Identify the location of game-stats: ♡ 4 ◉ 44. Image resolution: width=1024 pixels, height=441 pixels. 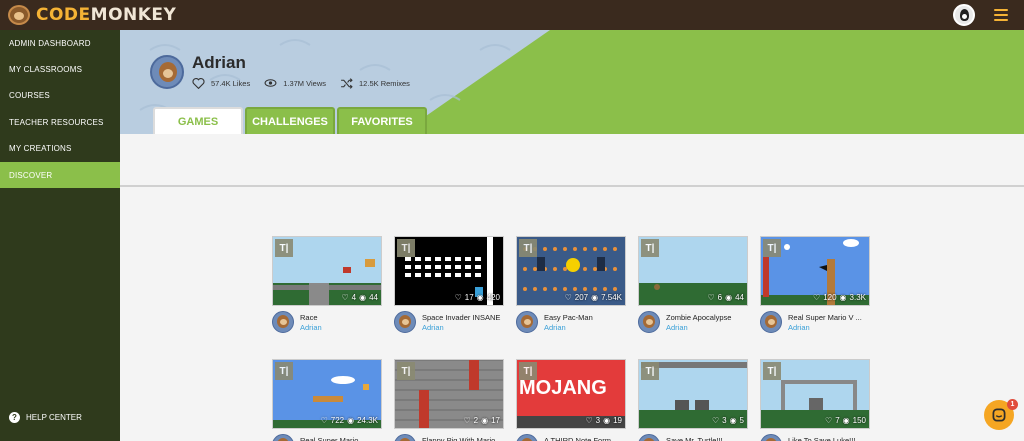
(359, 297).